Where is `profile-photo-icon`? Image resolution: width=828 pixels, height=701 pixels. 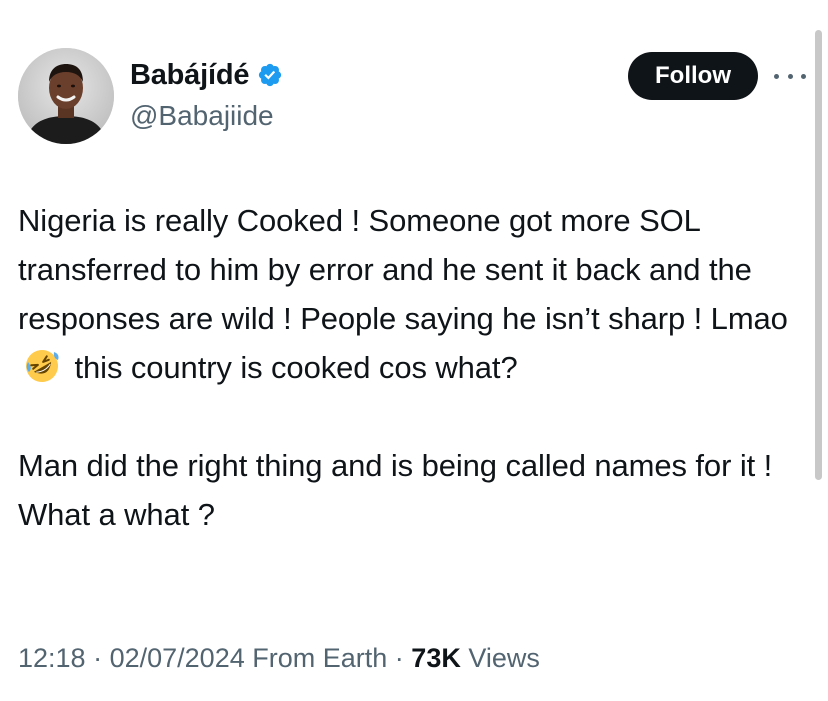
profile-photo-icon is located at coordinates (66, 96).